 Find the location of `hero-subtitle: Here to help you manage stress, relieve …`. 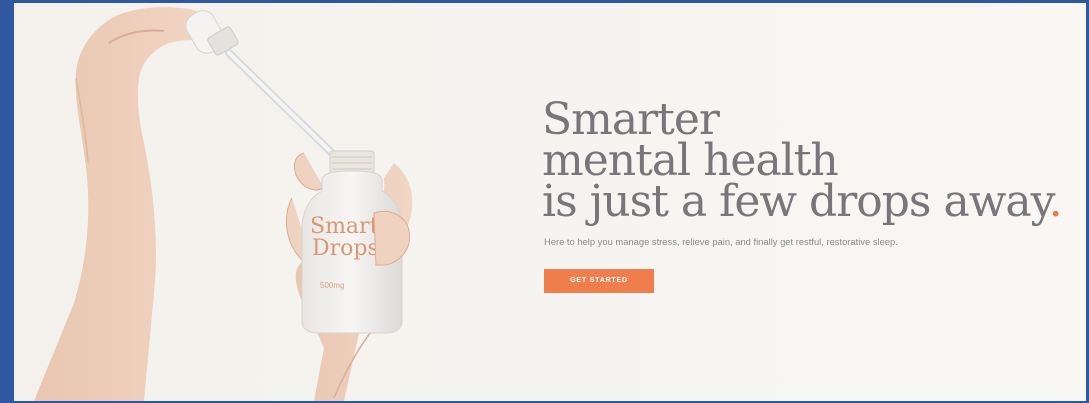

hero-subtitle: Here to help you manage stress, relieve … is located at coordinates (721, 241).